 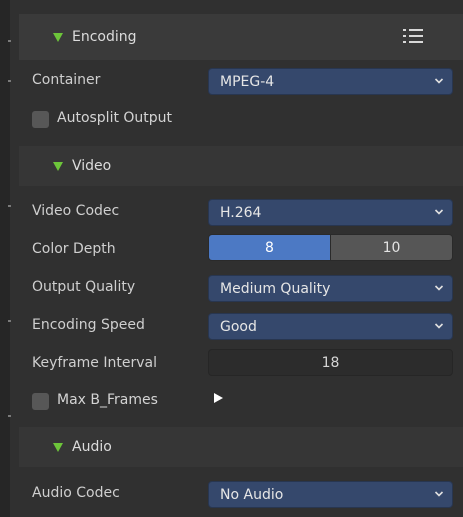 I want to click on autosplit-checkbox, so click(x=40, y=119).